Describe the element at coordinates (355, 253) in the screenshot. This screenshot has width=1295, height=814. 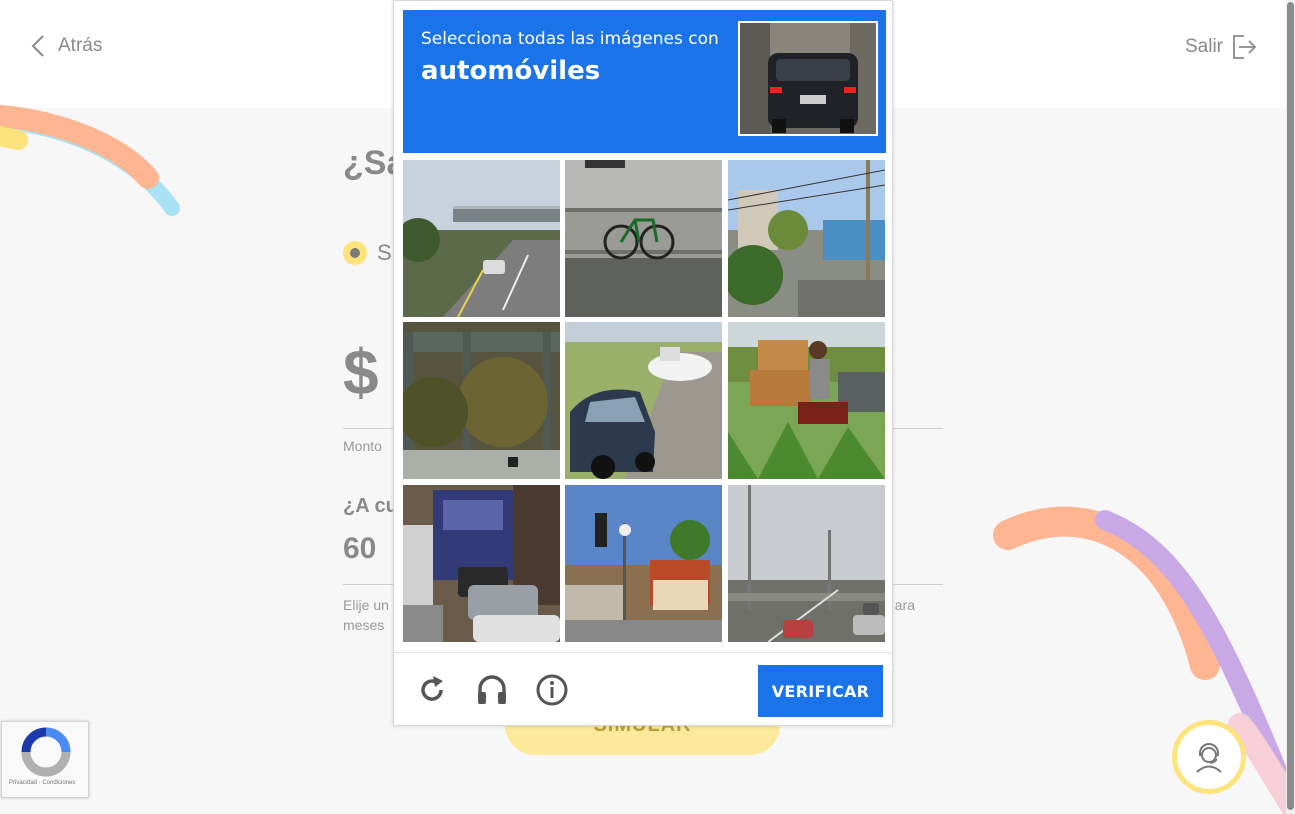
I see `radio-button` at that location.